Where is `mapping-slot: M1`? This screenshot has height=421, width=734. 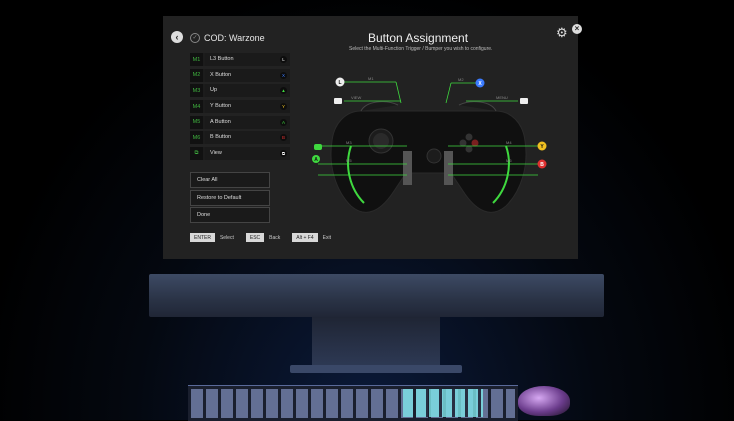 mapping-slot: M1 is located at coordinates (196, 59).